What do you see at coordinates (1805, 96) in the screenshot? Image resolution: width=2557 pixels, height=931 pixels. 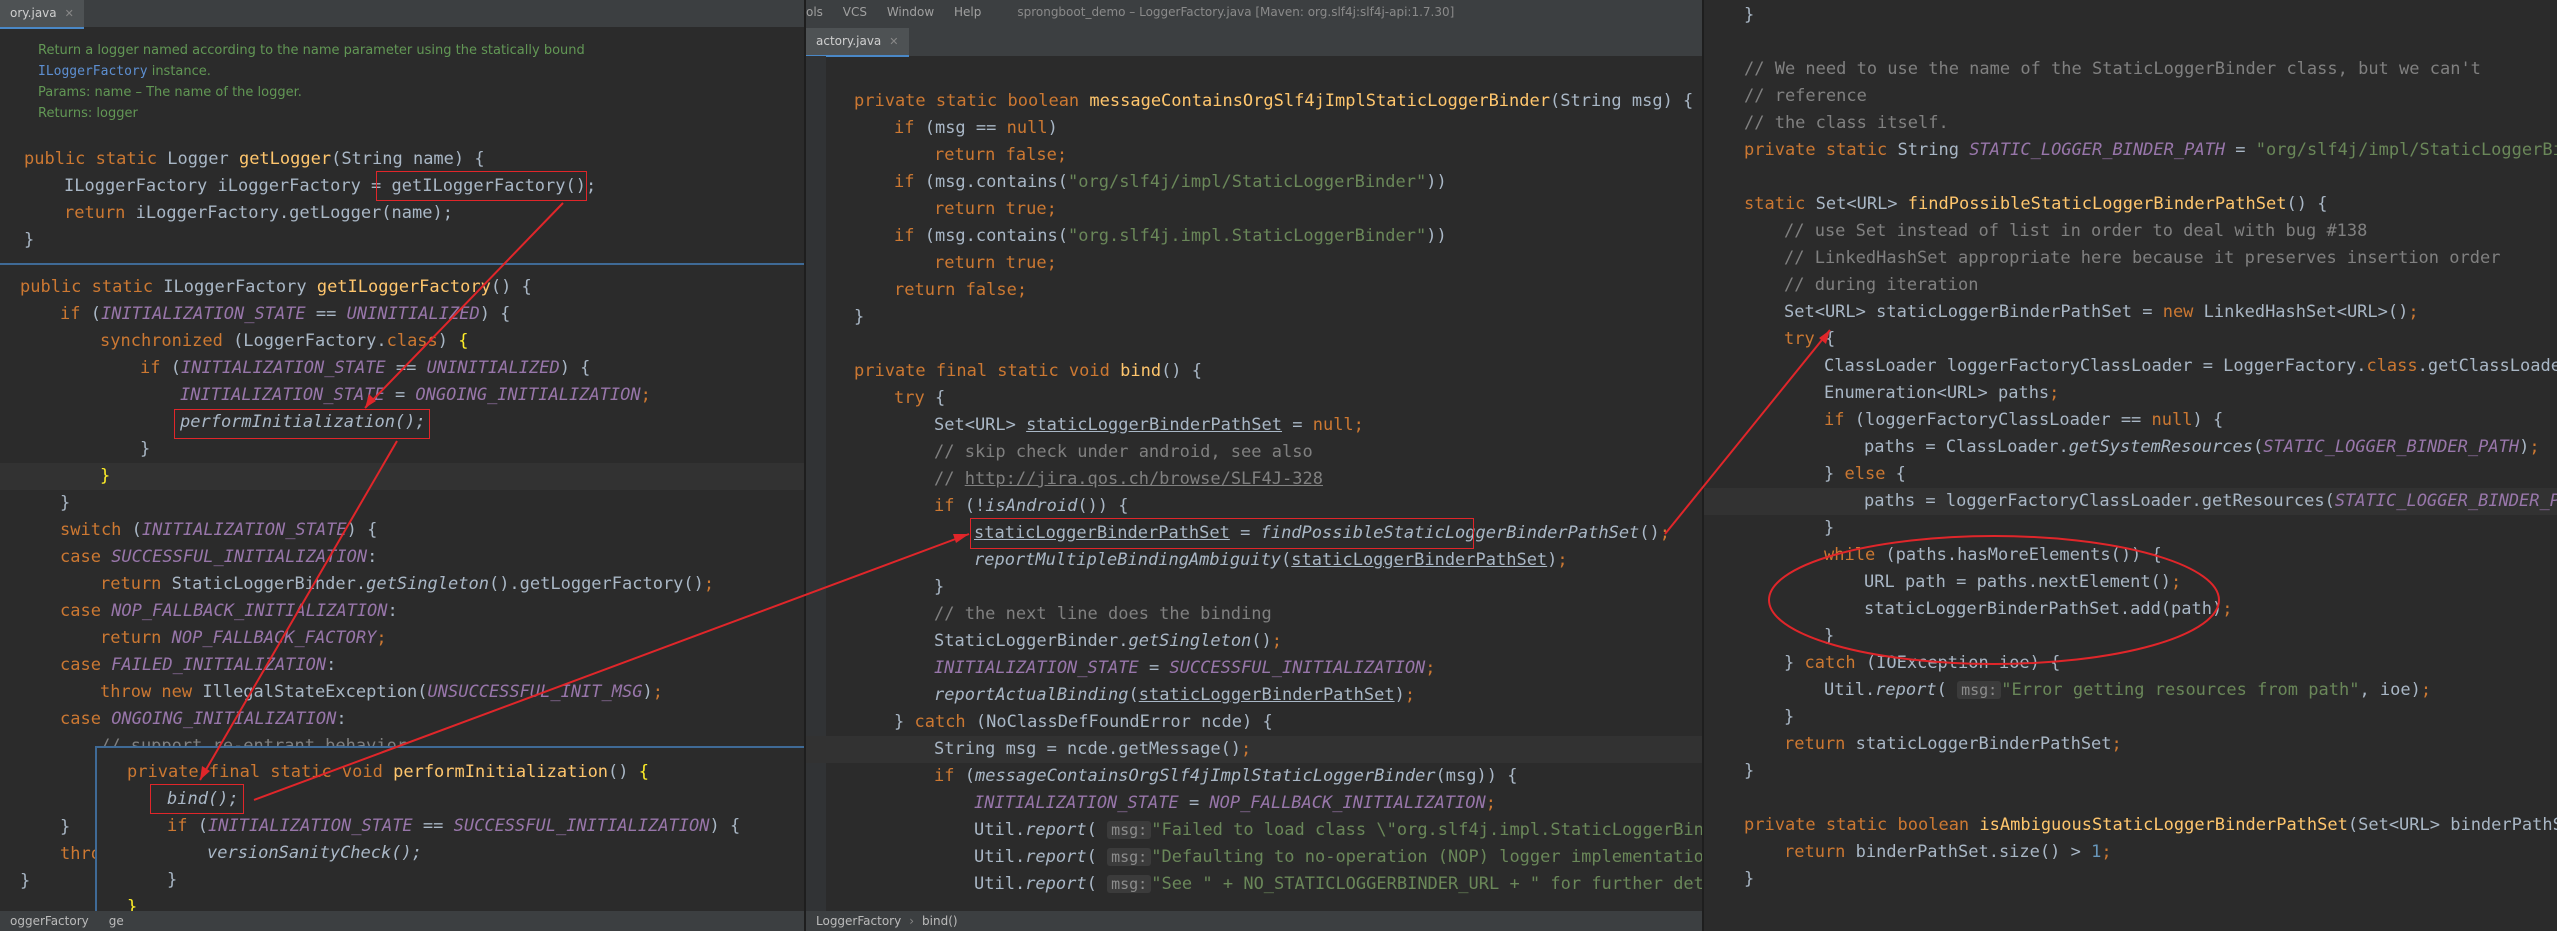 I see `code-line: // reference` at bounding box center [1805, 96].